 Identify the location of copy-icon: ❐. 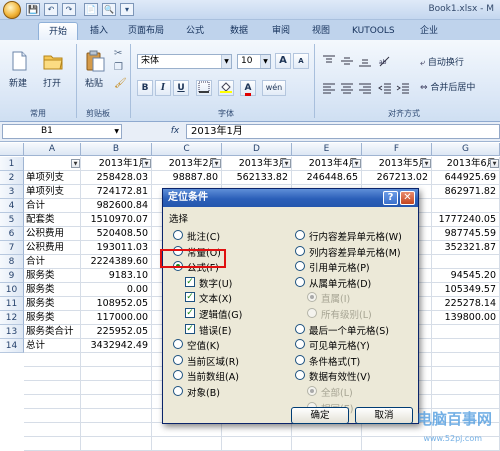
(118, 67).